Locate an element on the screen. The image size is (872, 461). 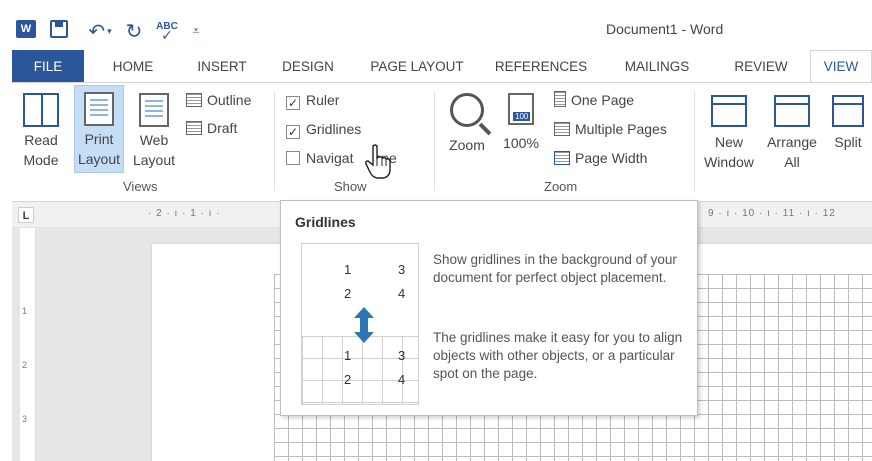
ruler-checkbox: ✓ Ruler is located at coordinates (312, 100).